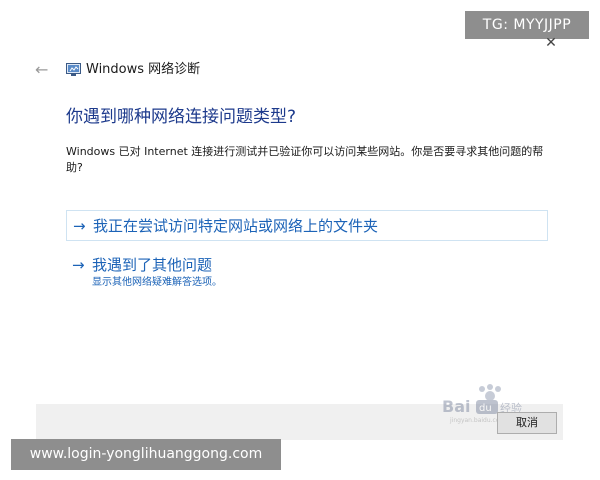  I want to click on cancel-button: 取消, so click(527, 423).